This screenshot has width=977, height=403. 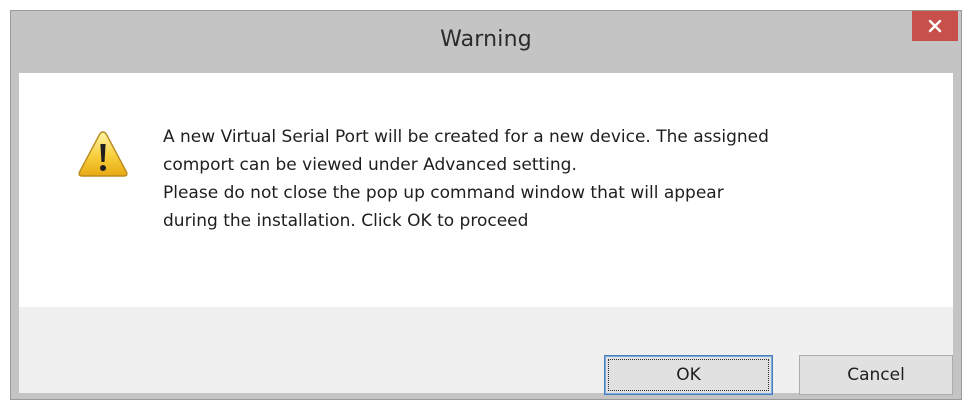 I want to click on close-button, so click(x=935, y=26).